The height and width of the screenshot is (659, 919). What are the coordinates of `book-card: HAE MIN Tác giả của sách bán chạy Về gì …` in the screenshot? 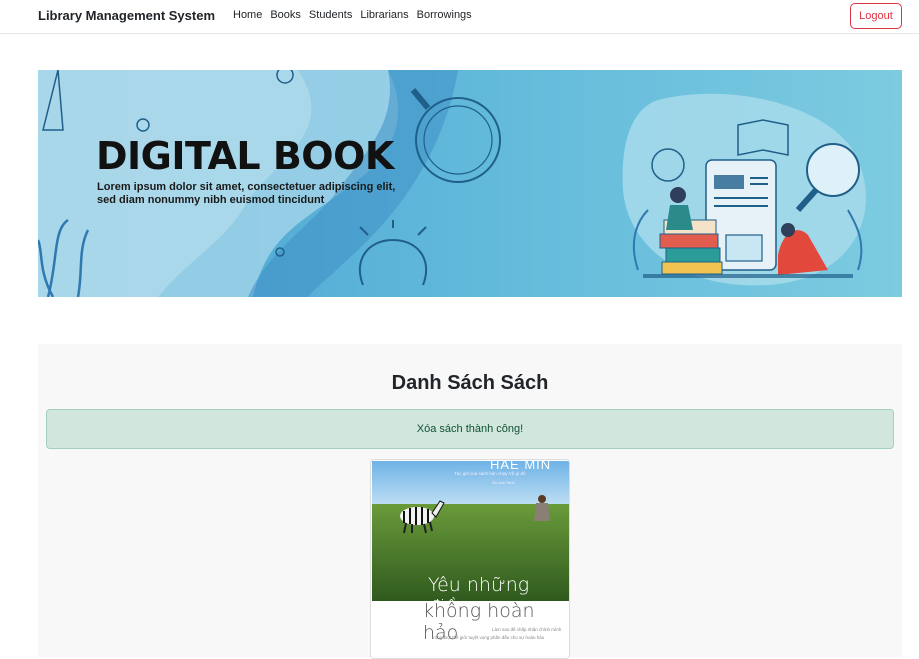 It's located at (470, 559).